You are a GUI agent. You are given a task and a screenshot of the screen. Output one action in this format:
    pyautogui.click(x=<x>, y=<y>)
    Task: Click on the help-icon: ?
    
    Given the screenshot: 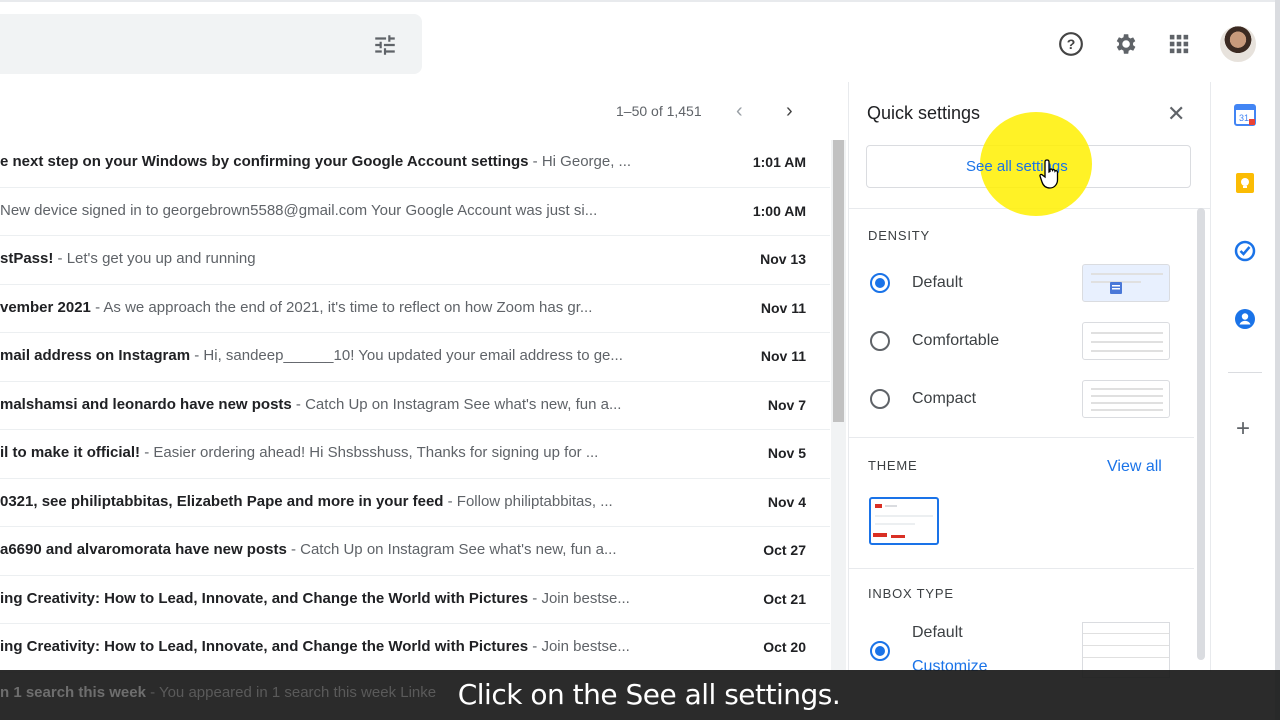 What is the action you would take?
    pyautogui.click(x=1071, y=44)
    